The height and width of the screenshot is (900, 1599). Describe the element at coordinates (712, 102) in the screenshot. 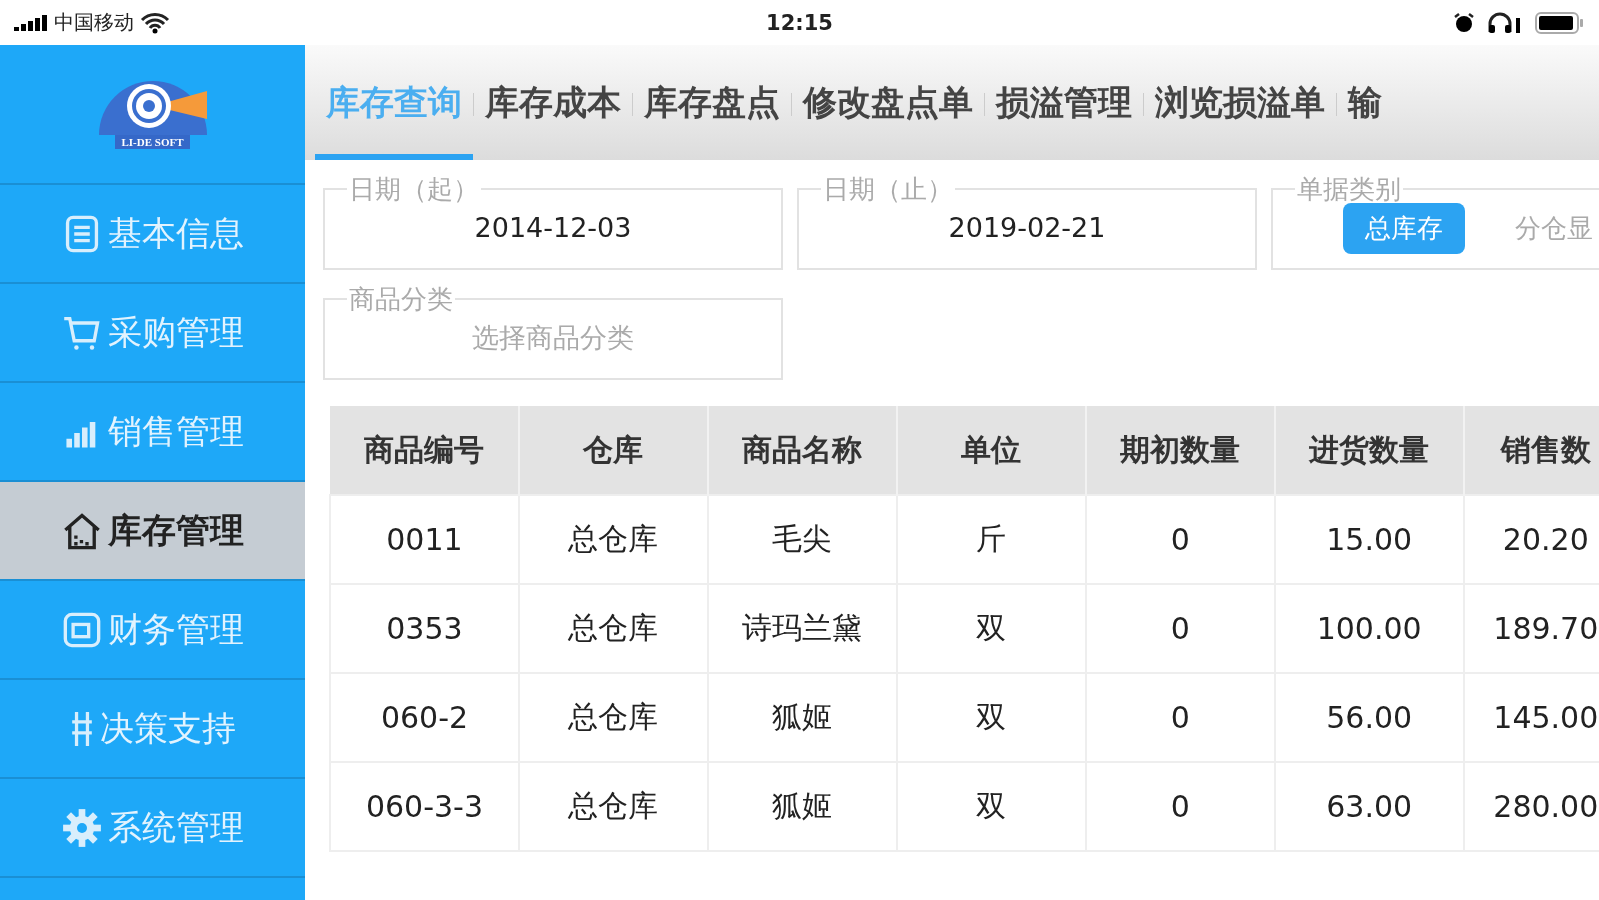

I see `tab: 库存盘点` at that location.